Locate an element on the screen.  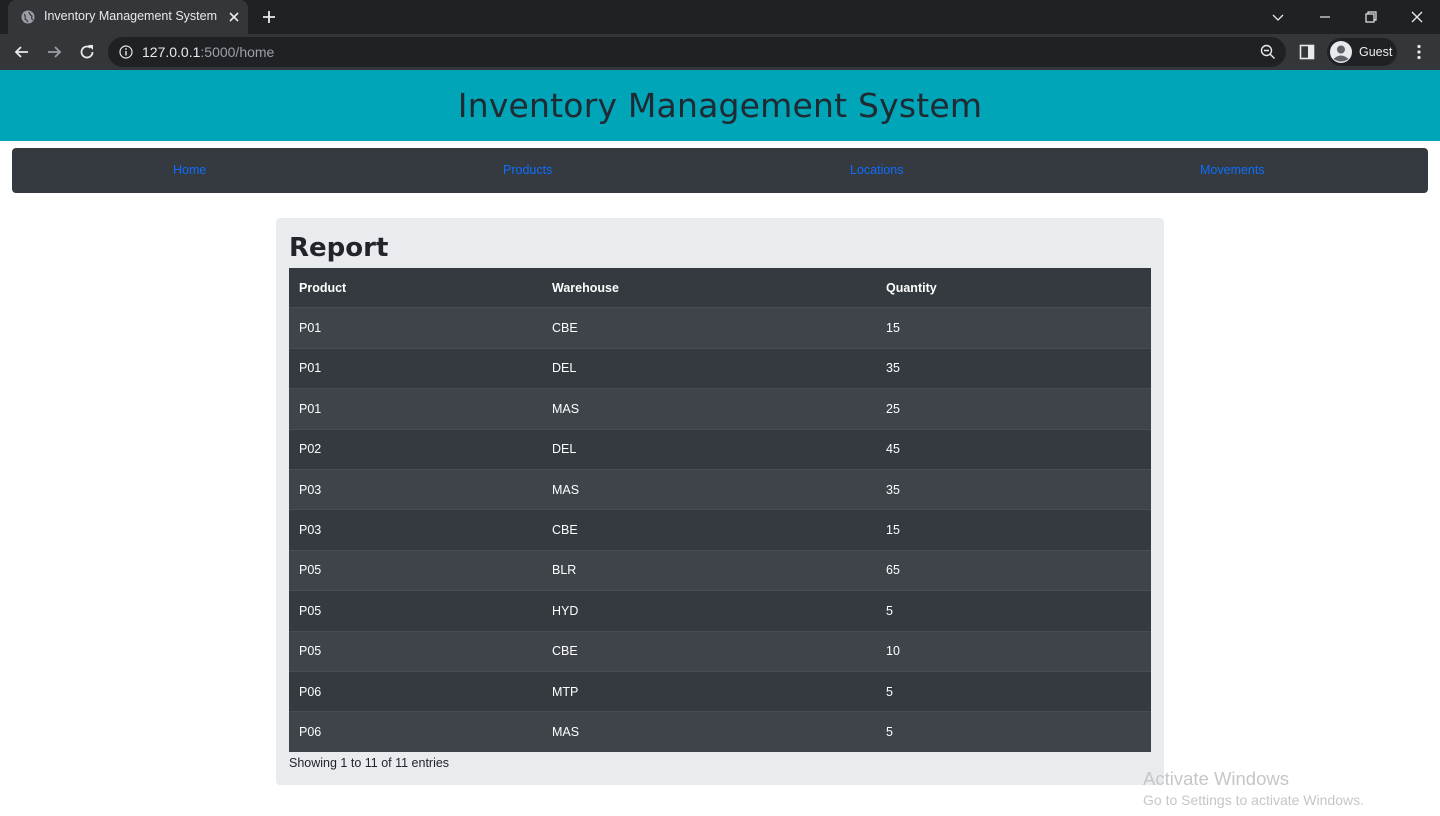
cell-quantity: 65 is located at coordinates (1013, 570).